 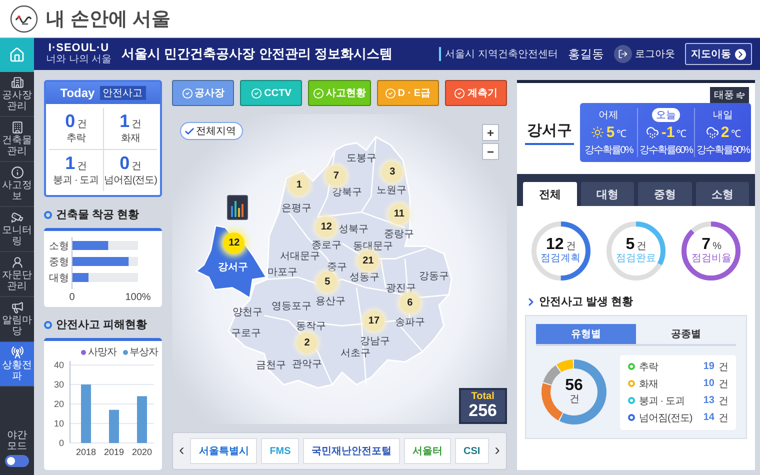 I want to click on gauge-label: 점검계획, so click(x=560, y=259).